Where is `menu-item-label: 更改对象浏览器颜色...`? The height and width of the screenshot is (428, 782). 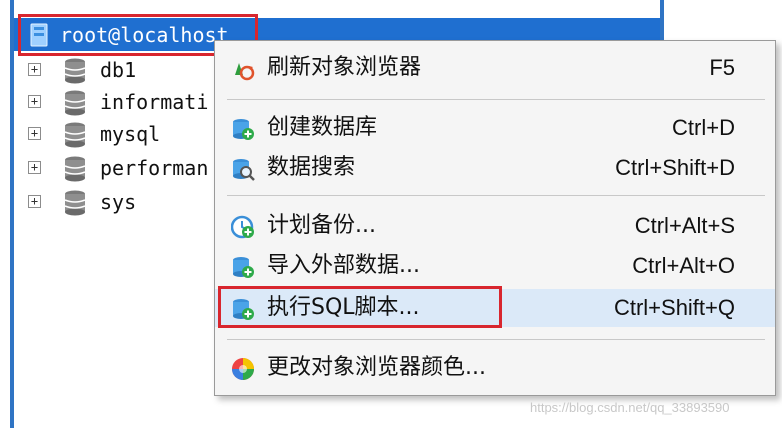 menu-item-label: 更改对象浏览器颜色... is located at coordinates (376, 367).